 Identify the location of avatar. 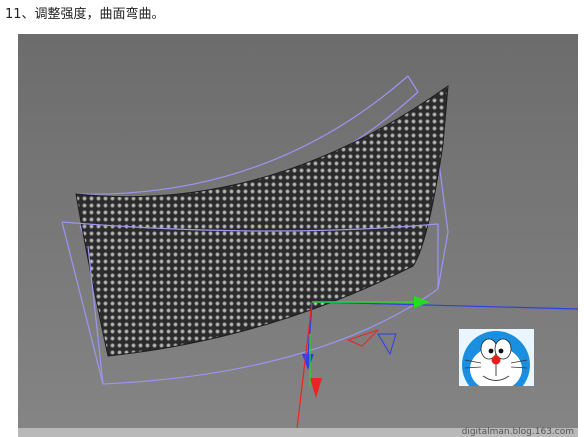
(496, 357).